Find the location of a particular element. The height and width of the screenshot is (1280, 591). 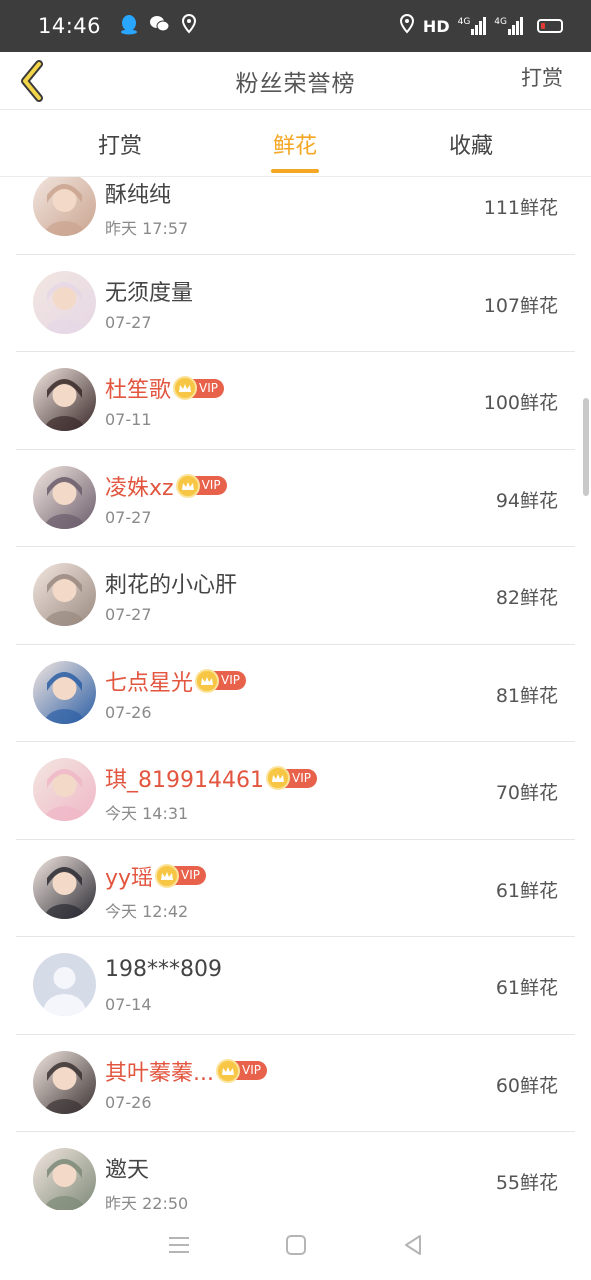

back-triangle-icon is located at coordinates (412, 1245).